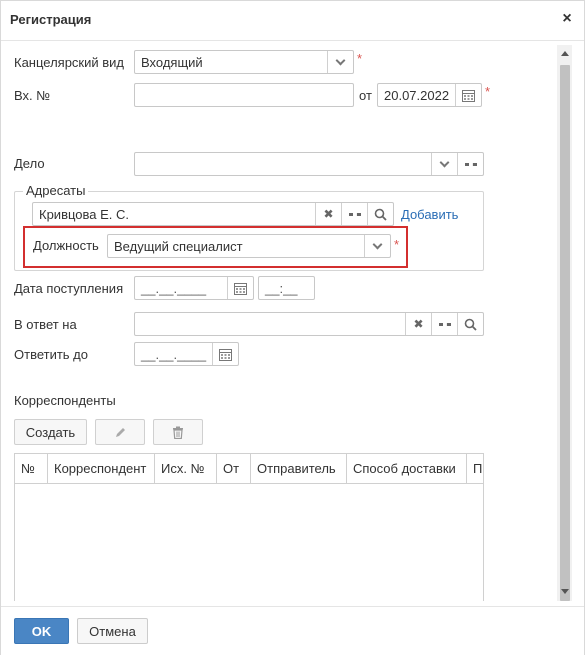  I want to click on receipt-time-input: __:__, so click(286, 288).